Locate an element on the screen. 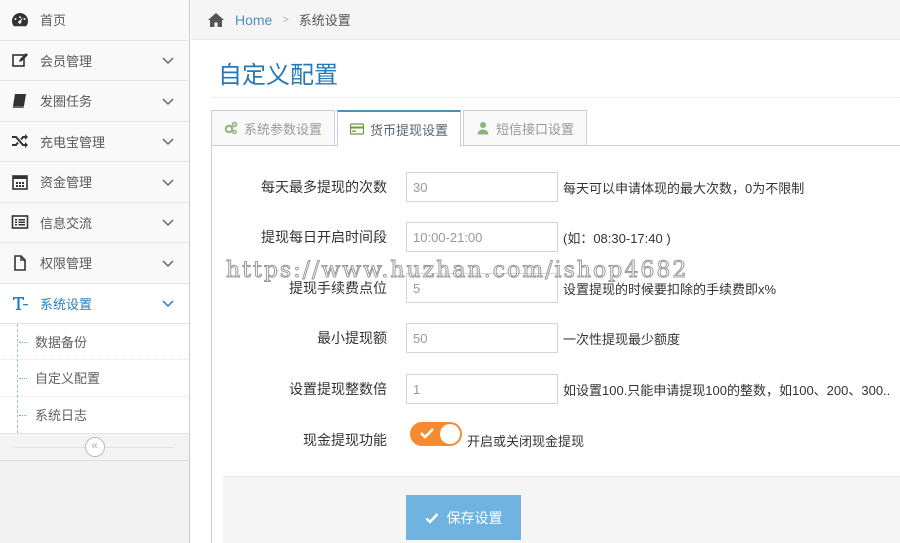 The width and height of the screenshot is (900, 543). sidebar-item-finance: 资金管理 is located at coordinates (94, 182).